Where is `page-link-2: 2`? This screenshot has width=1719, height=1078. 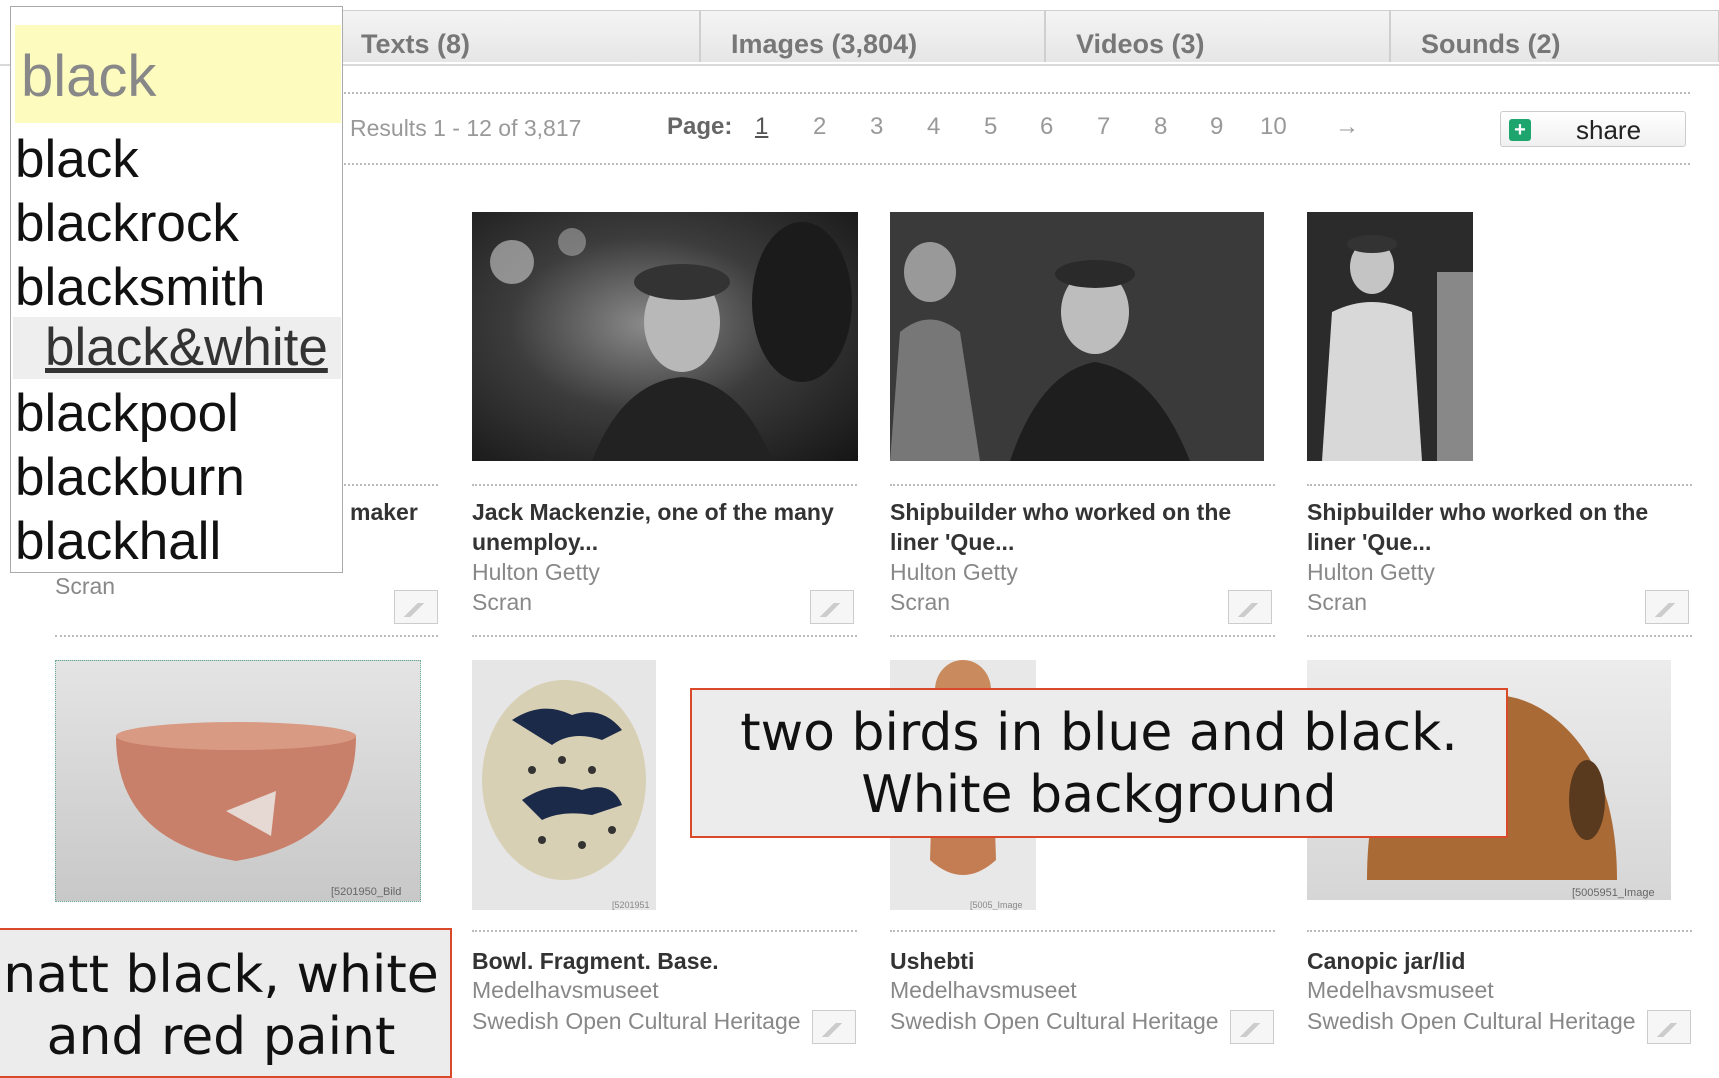 page-link-2: 2 is located at coordinates (819, 127).